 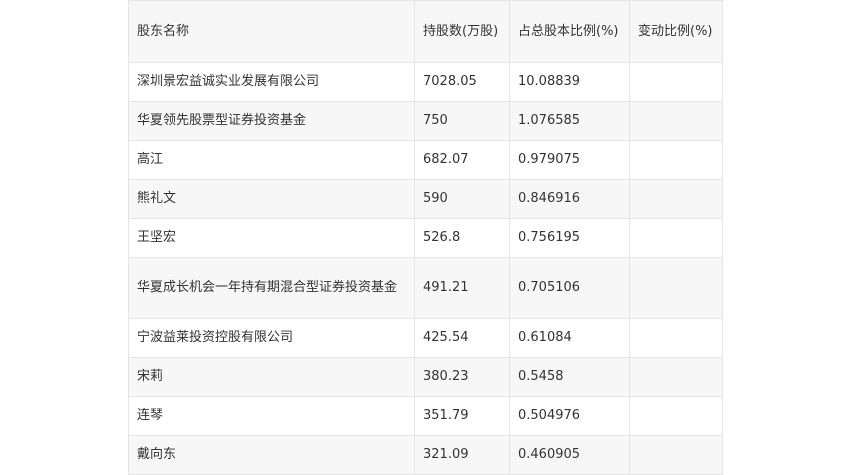 What do you see at coordinates (569, 121) in the screenshot?
I see `cell-ratio: 1.076585` at bounding box center [569, 121].